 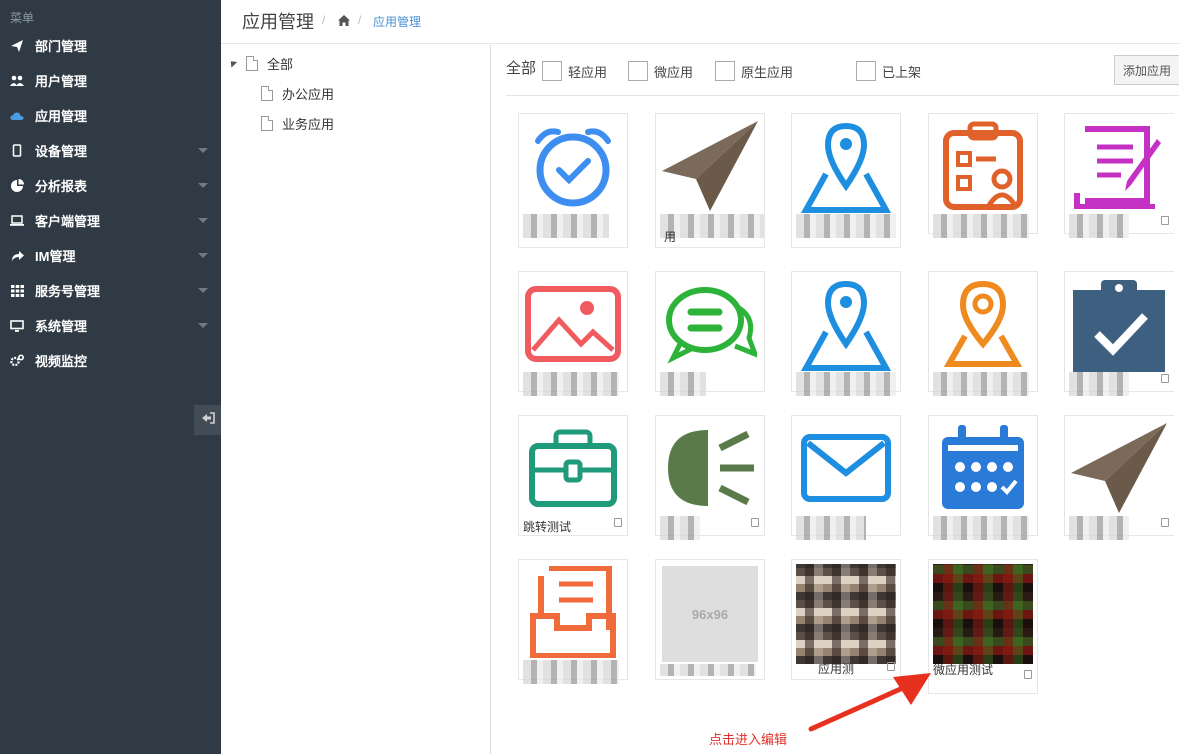 What do you see at coordinates (983, 166) in the screenshot?
I see `clipboard-person-icon` at bounding box center [983, 166].